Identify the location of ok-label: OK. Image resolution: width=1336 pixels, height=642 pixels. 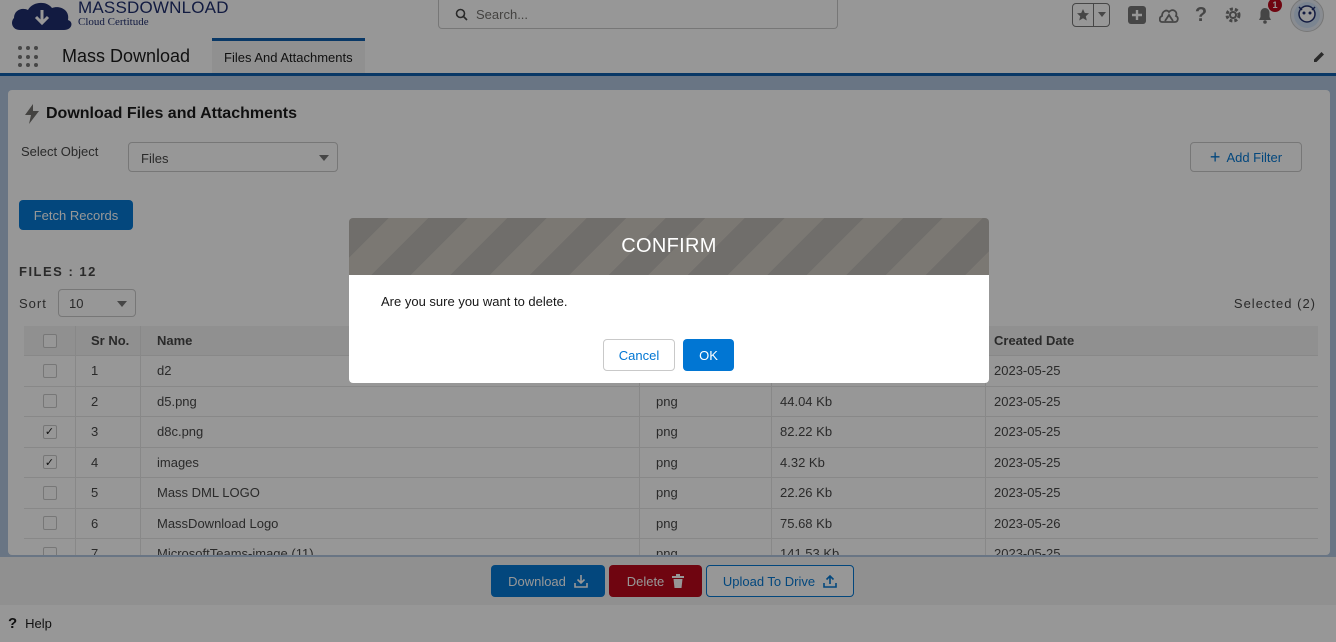
(708, 355).